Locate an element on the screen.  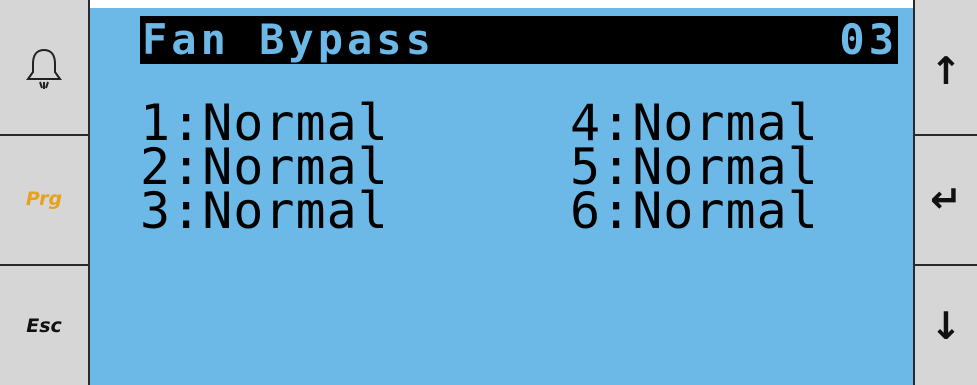
esc-button: Esc is located at coordinates (44, 325).